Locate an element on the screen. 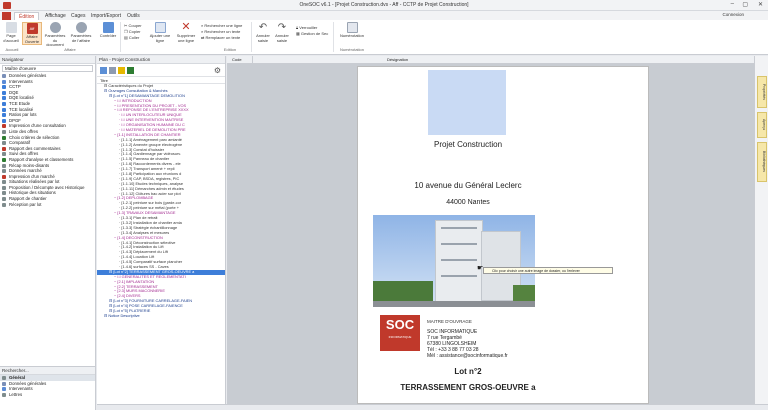 This screenshot has height=410, width=768. plan-row-label: [1.4.2] Installation du Lift is located at coordinates (142, 247).